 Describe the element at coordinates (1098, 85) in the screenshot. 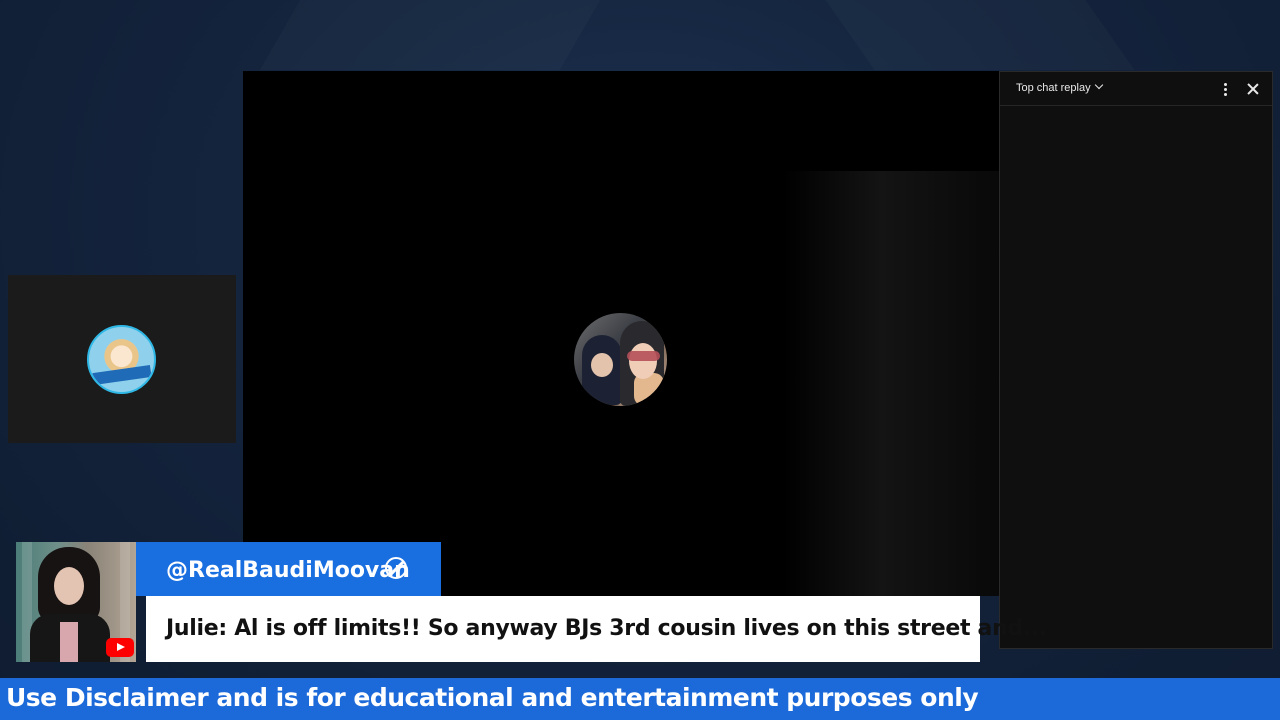

I see `chevron-down-icon` at that location.